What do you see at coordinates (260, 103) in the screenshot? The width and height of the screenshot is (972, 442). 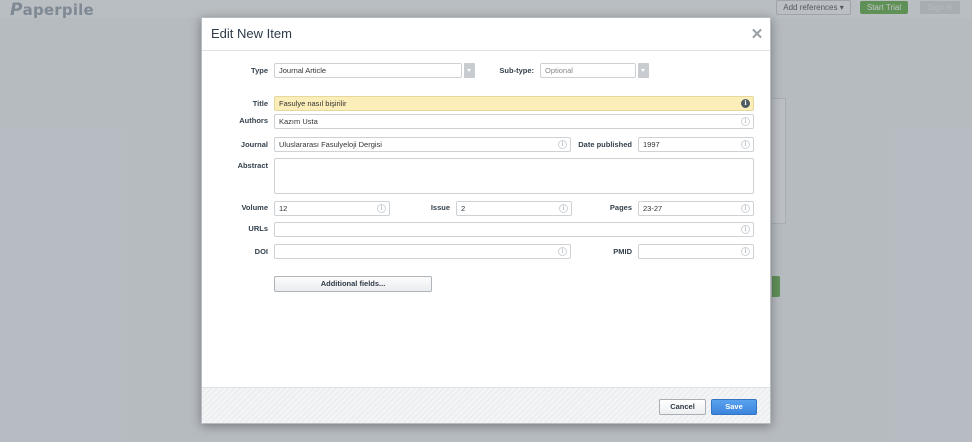 I see `title-label: Title` at bounding box center [260, 103].